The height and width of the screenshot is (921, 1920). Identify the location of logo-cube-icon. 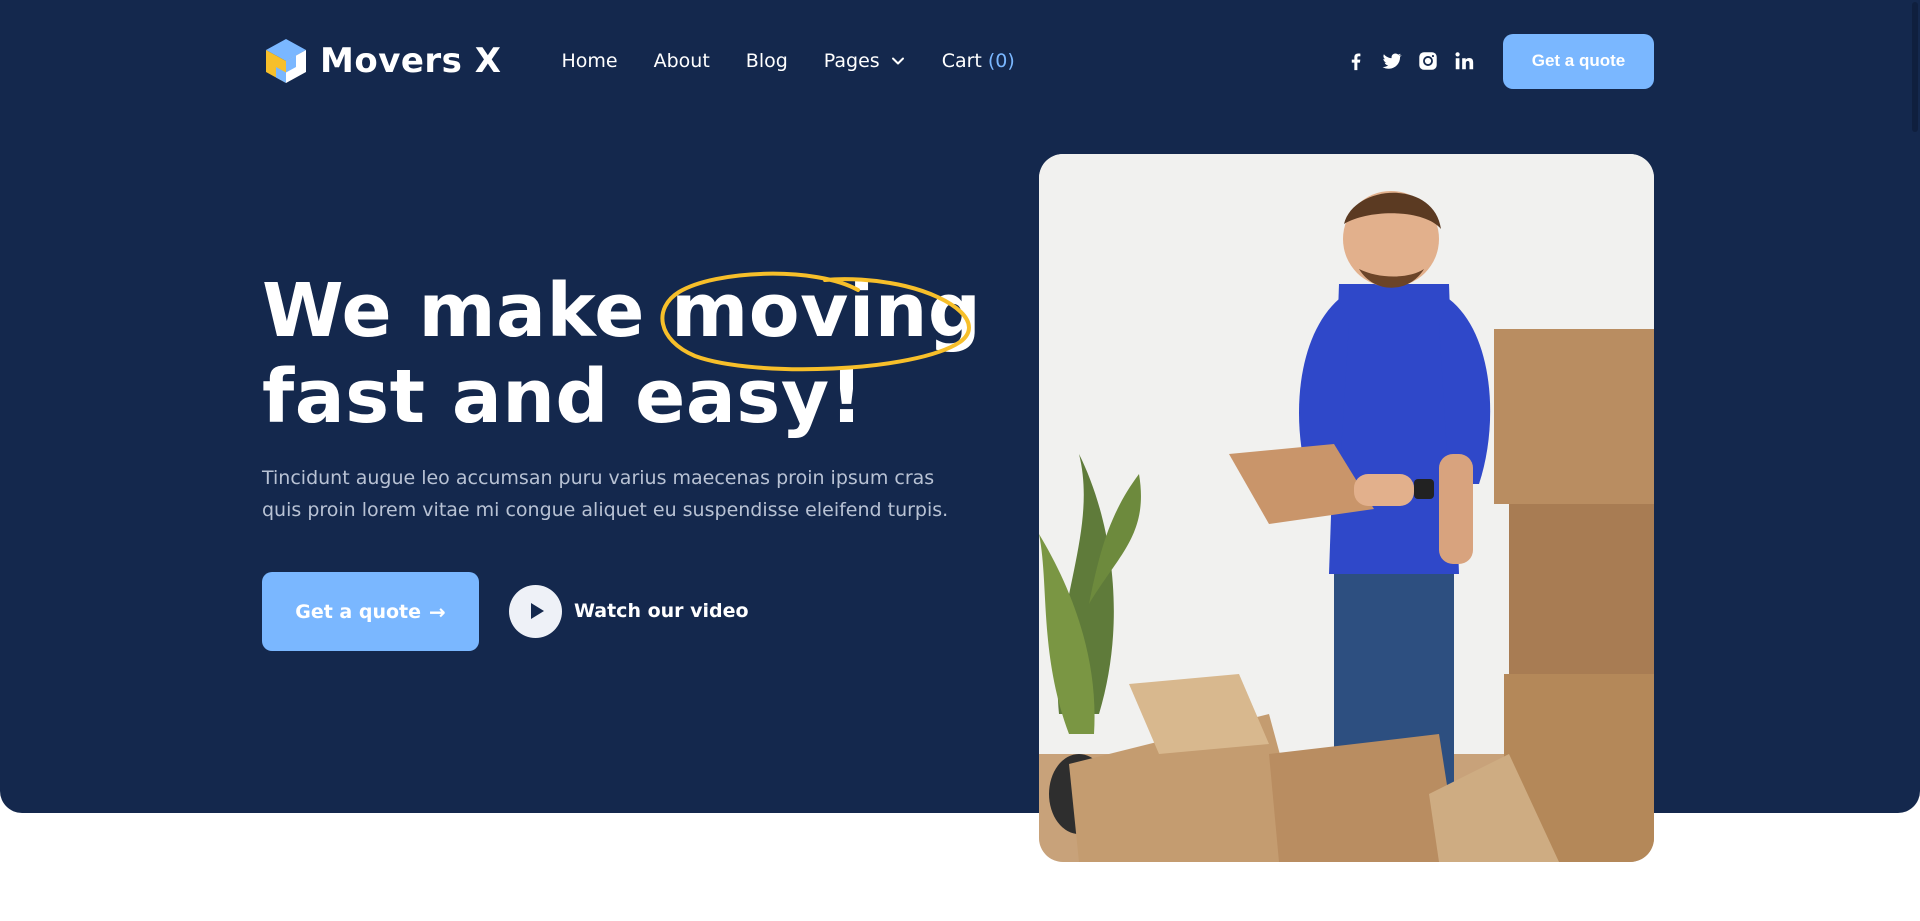
(286, 61).